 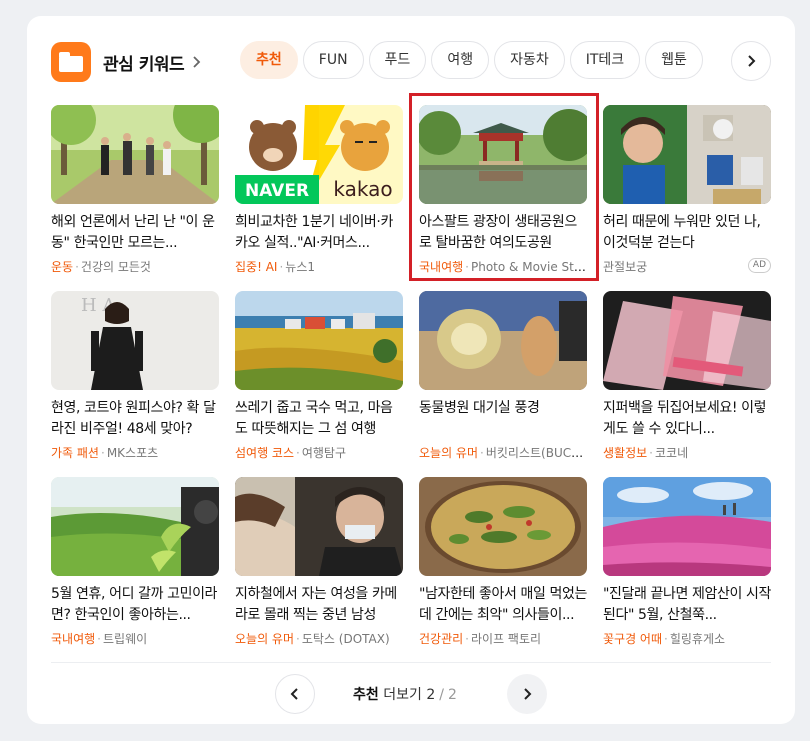 I want to click on pager-current: 2, so click(x=431, y=695).